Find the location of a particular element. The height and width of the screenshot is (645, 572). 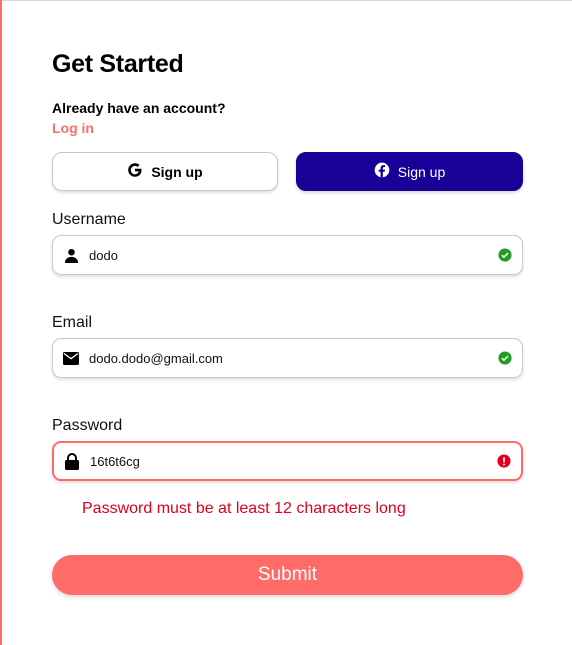

email-input is located at coordinates (288, 358).